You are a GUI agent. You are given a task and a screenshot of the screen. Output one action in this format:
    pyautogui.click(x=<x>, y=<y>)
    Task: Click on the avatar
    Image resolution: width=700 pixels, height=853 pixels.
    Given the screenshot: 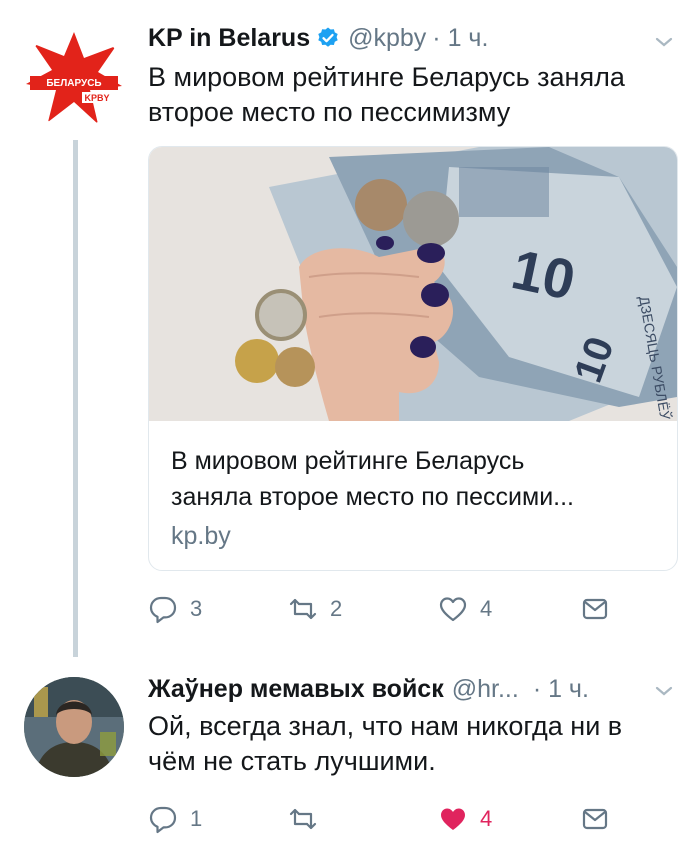 What is the action you would take?
    pyautogui.click(x=74, y=727)
    